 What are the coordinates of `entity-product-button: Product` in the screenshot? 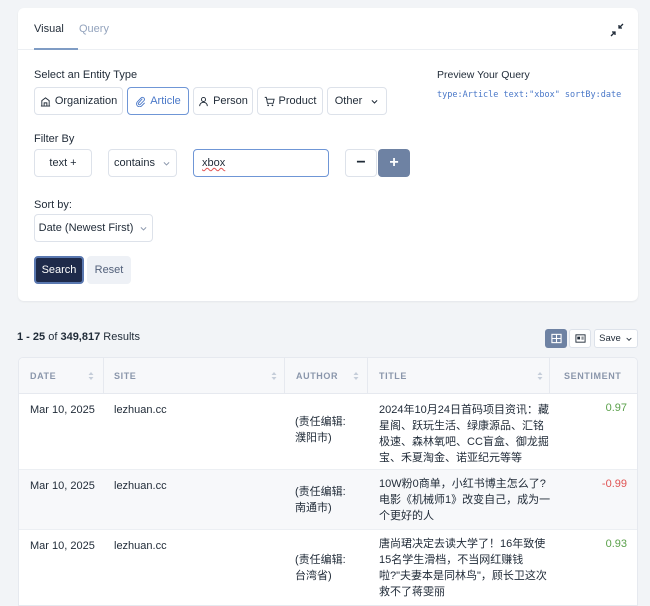 It's located at (290, 101).